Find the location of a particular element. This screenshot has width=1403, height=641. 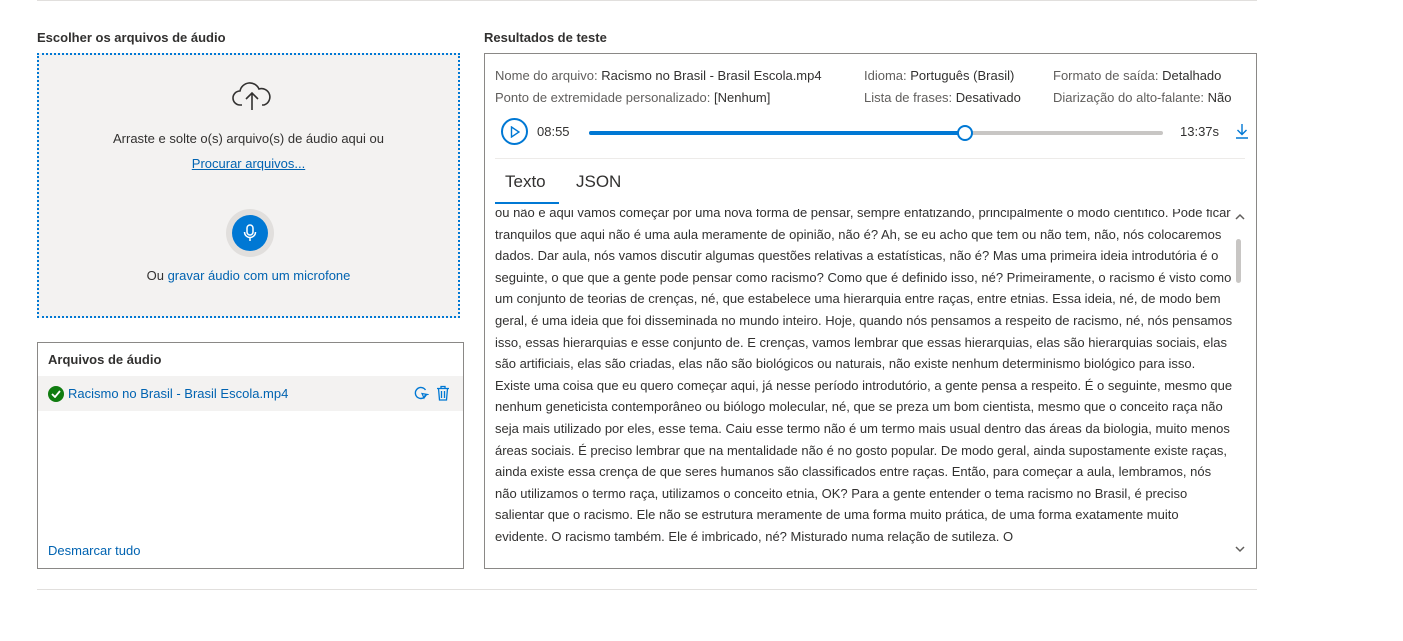

check-circle-icon is located at coordinates (56, 393).